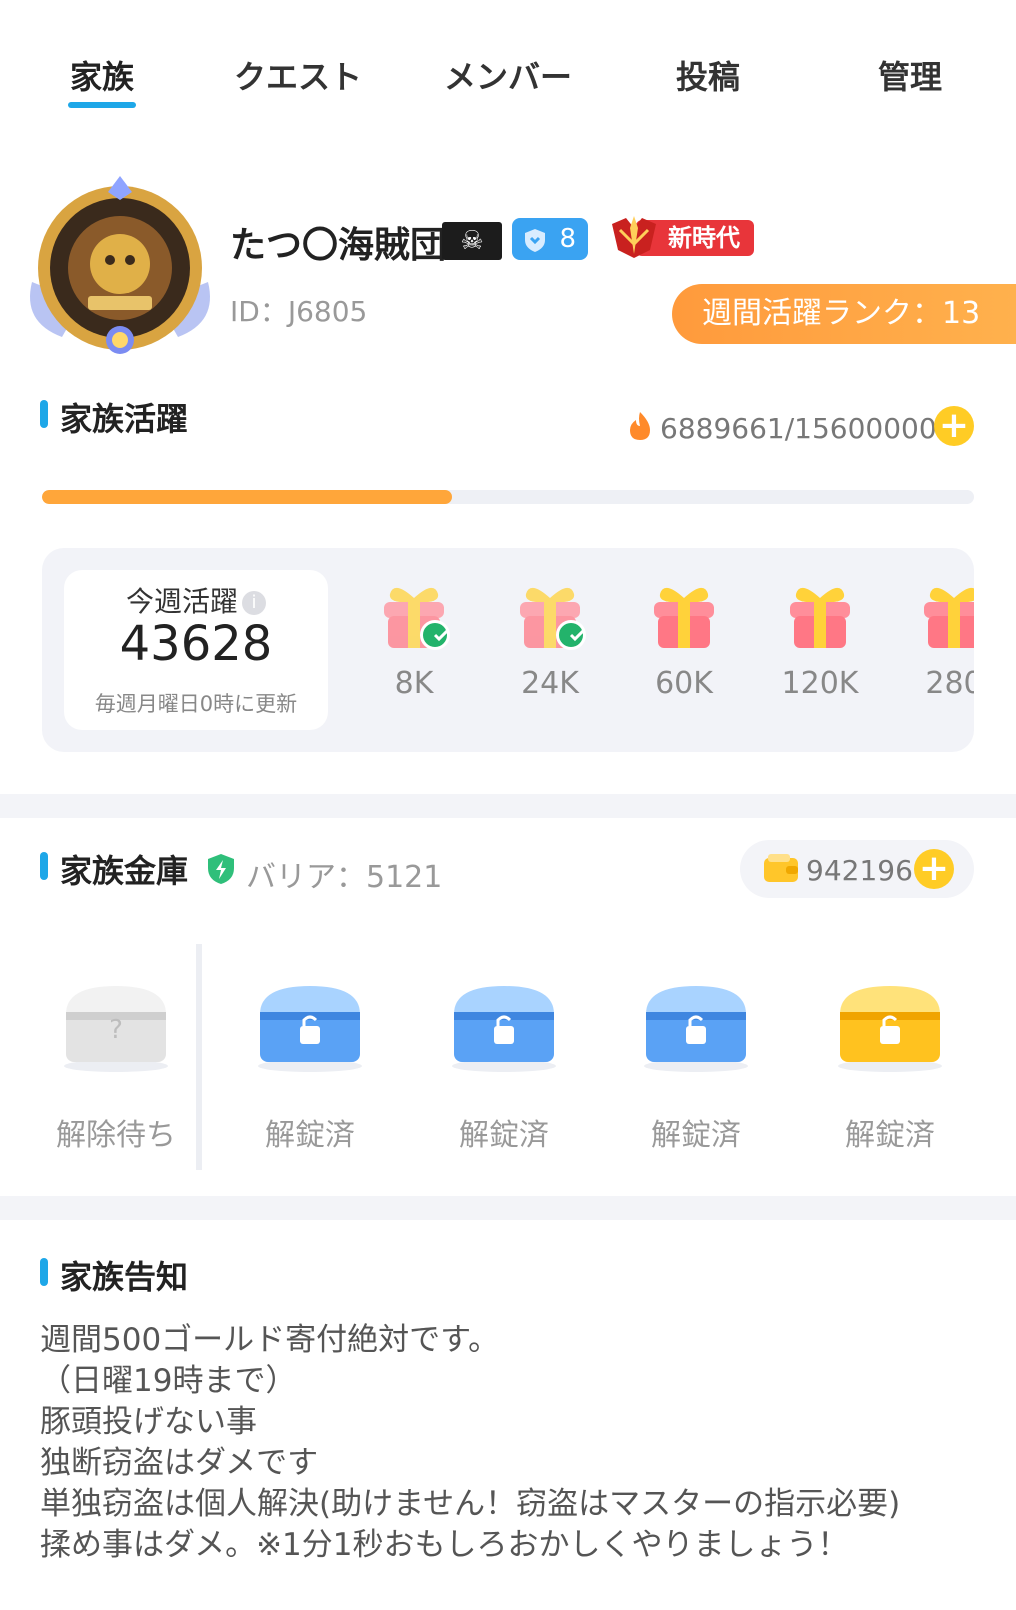 Image resolution: width=1016 pixels, height=1610 pixels. Describe the element at coordinates (199, 1057) in the screenshot. I see `vault-separator` at that location.